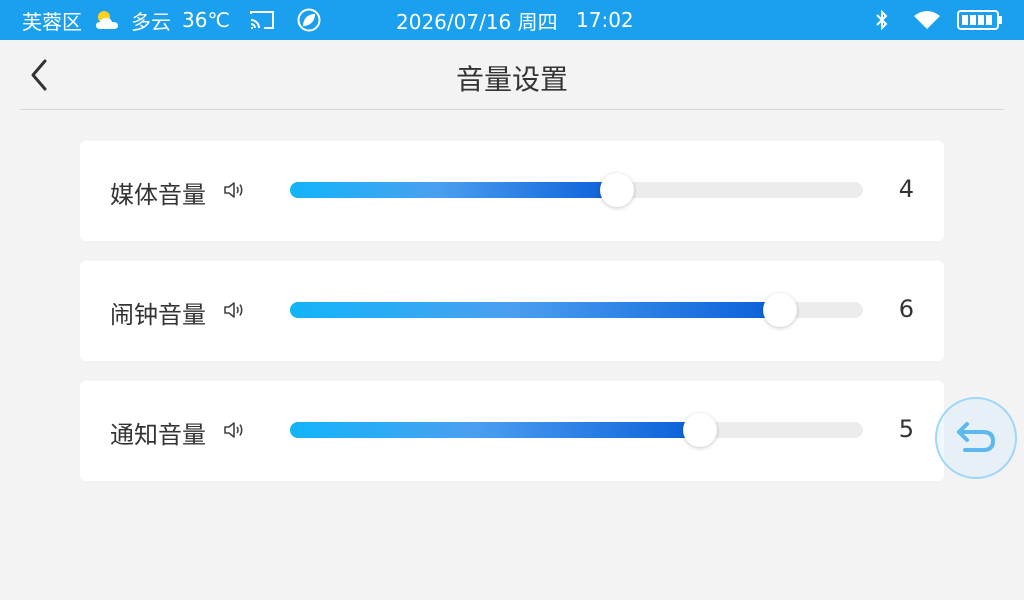 Image resolution: width=1024 pixels, height=600 pixels. Describe the element at coordinates (616, 190) in the screenshot. I see `media-volume-thumb` at that location.